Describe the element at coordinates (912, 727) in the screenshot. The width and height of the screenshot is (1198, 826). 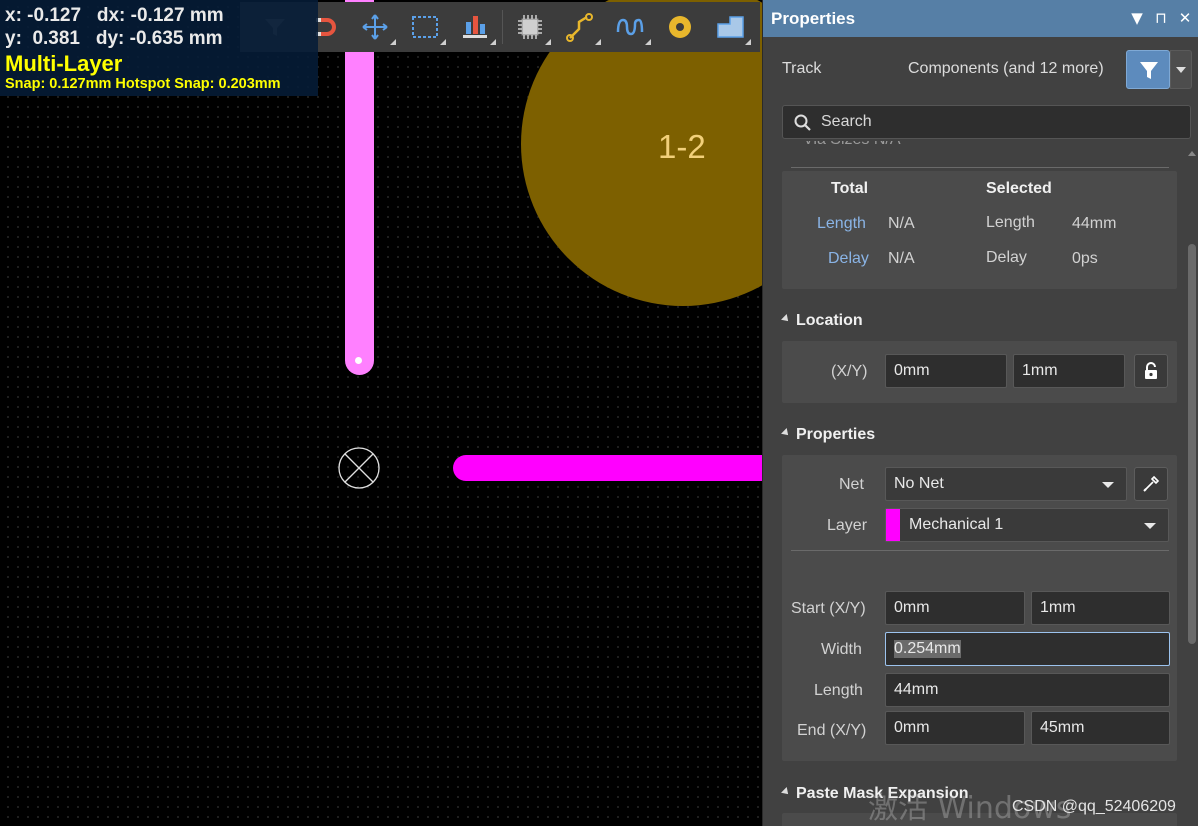
I see `end-x-value: 0mm` at that location.